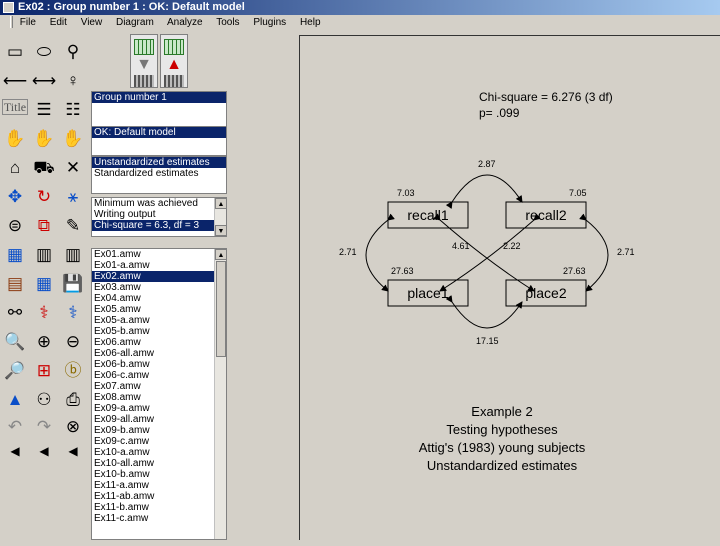 The image size is (720, 546). Describe the element at coordinates (15, 254) in the screenshot. I see `data-file-icon: ▦` at that location.